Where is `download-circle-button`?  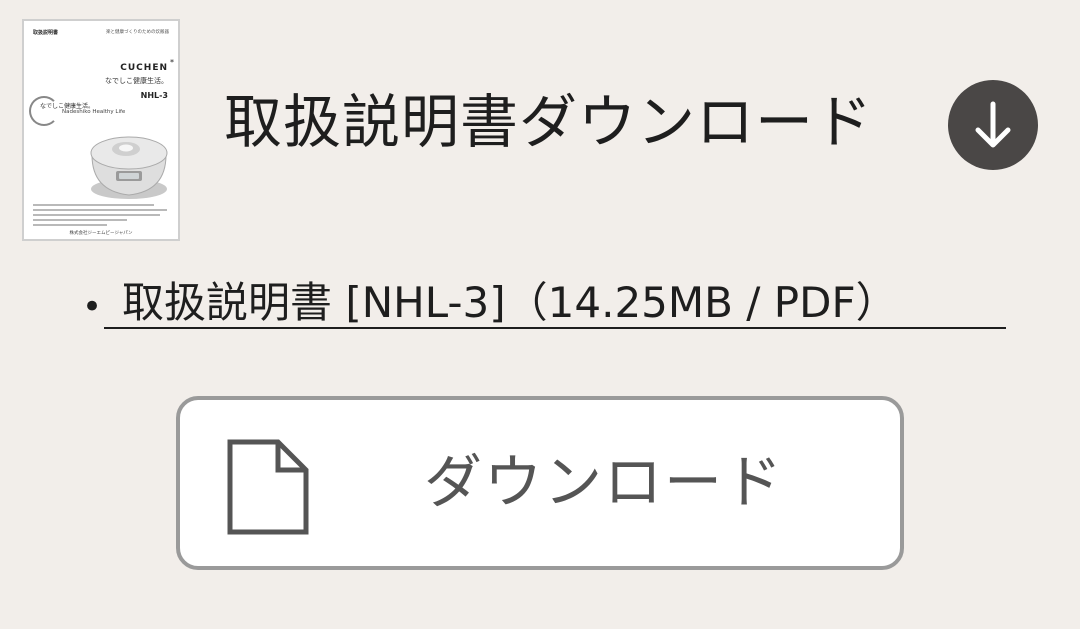 download-circle-button is located at coordinates (993, 125).